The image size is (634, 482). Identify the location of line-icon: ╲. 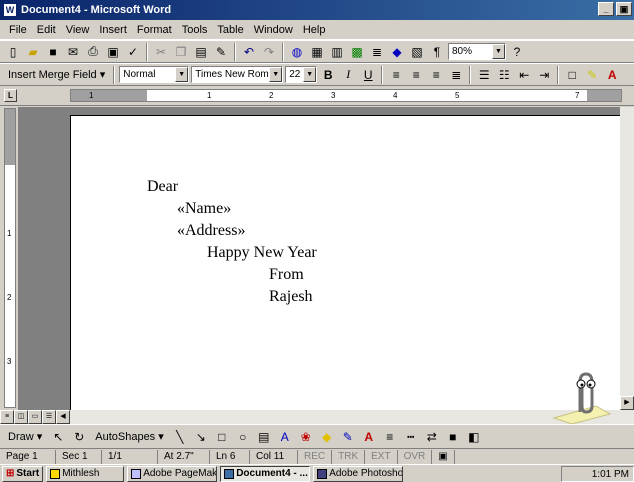
(180, 437).